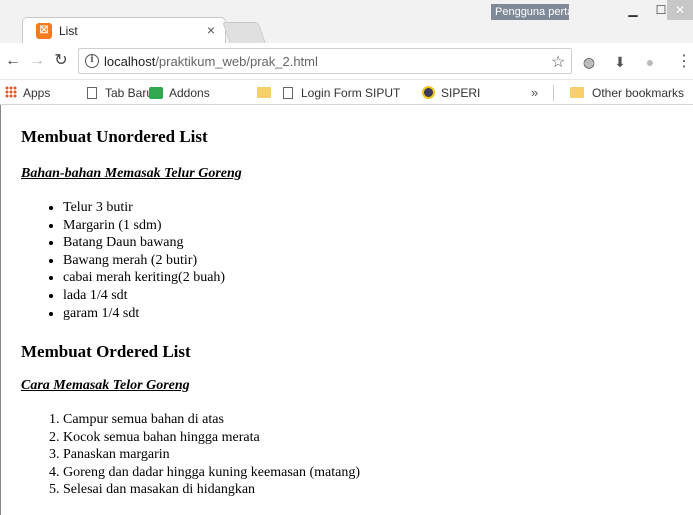 The height and width of the screenshot is (515, 693). I want to click on url-host: localhost, so click(130, 61).